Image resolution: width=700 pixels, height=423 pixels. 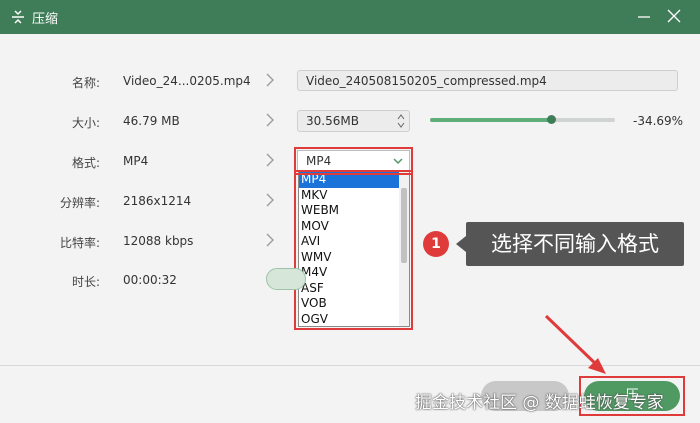 I want to click on format-option: VOB, so click(x=350, y=304).